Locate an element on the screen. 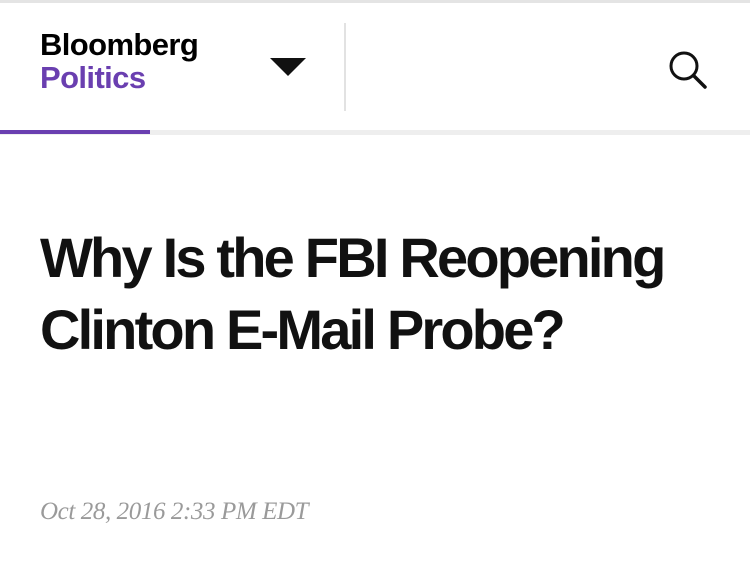 Image resolution: width=750 pixels, height=572 pixels. article-timestamp: Oct 28, 2016 2:33 PM EDT is located at coordinates (174, 511).